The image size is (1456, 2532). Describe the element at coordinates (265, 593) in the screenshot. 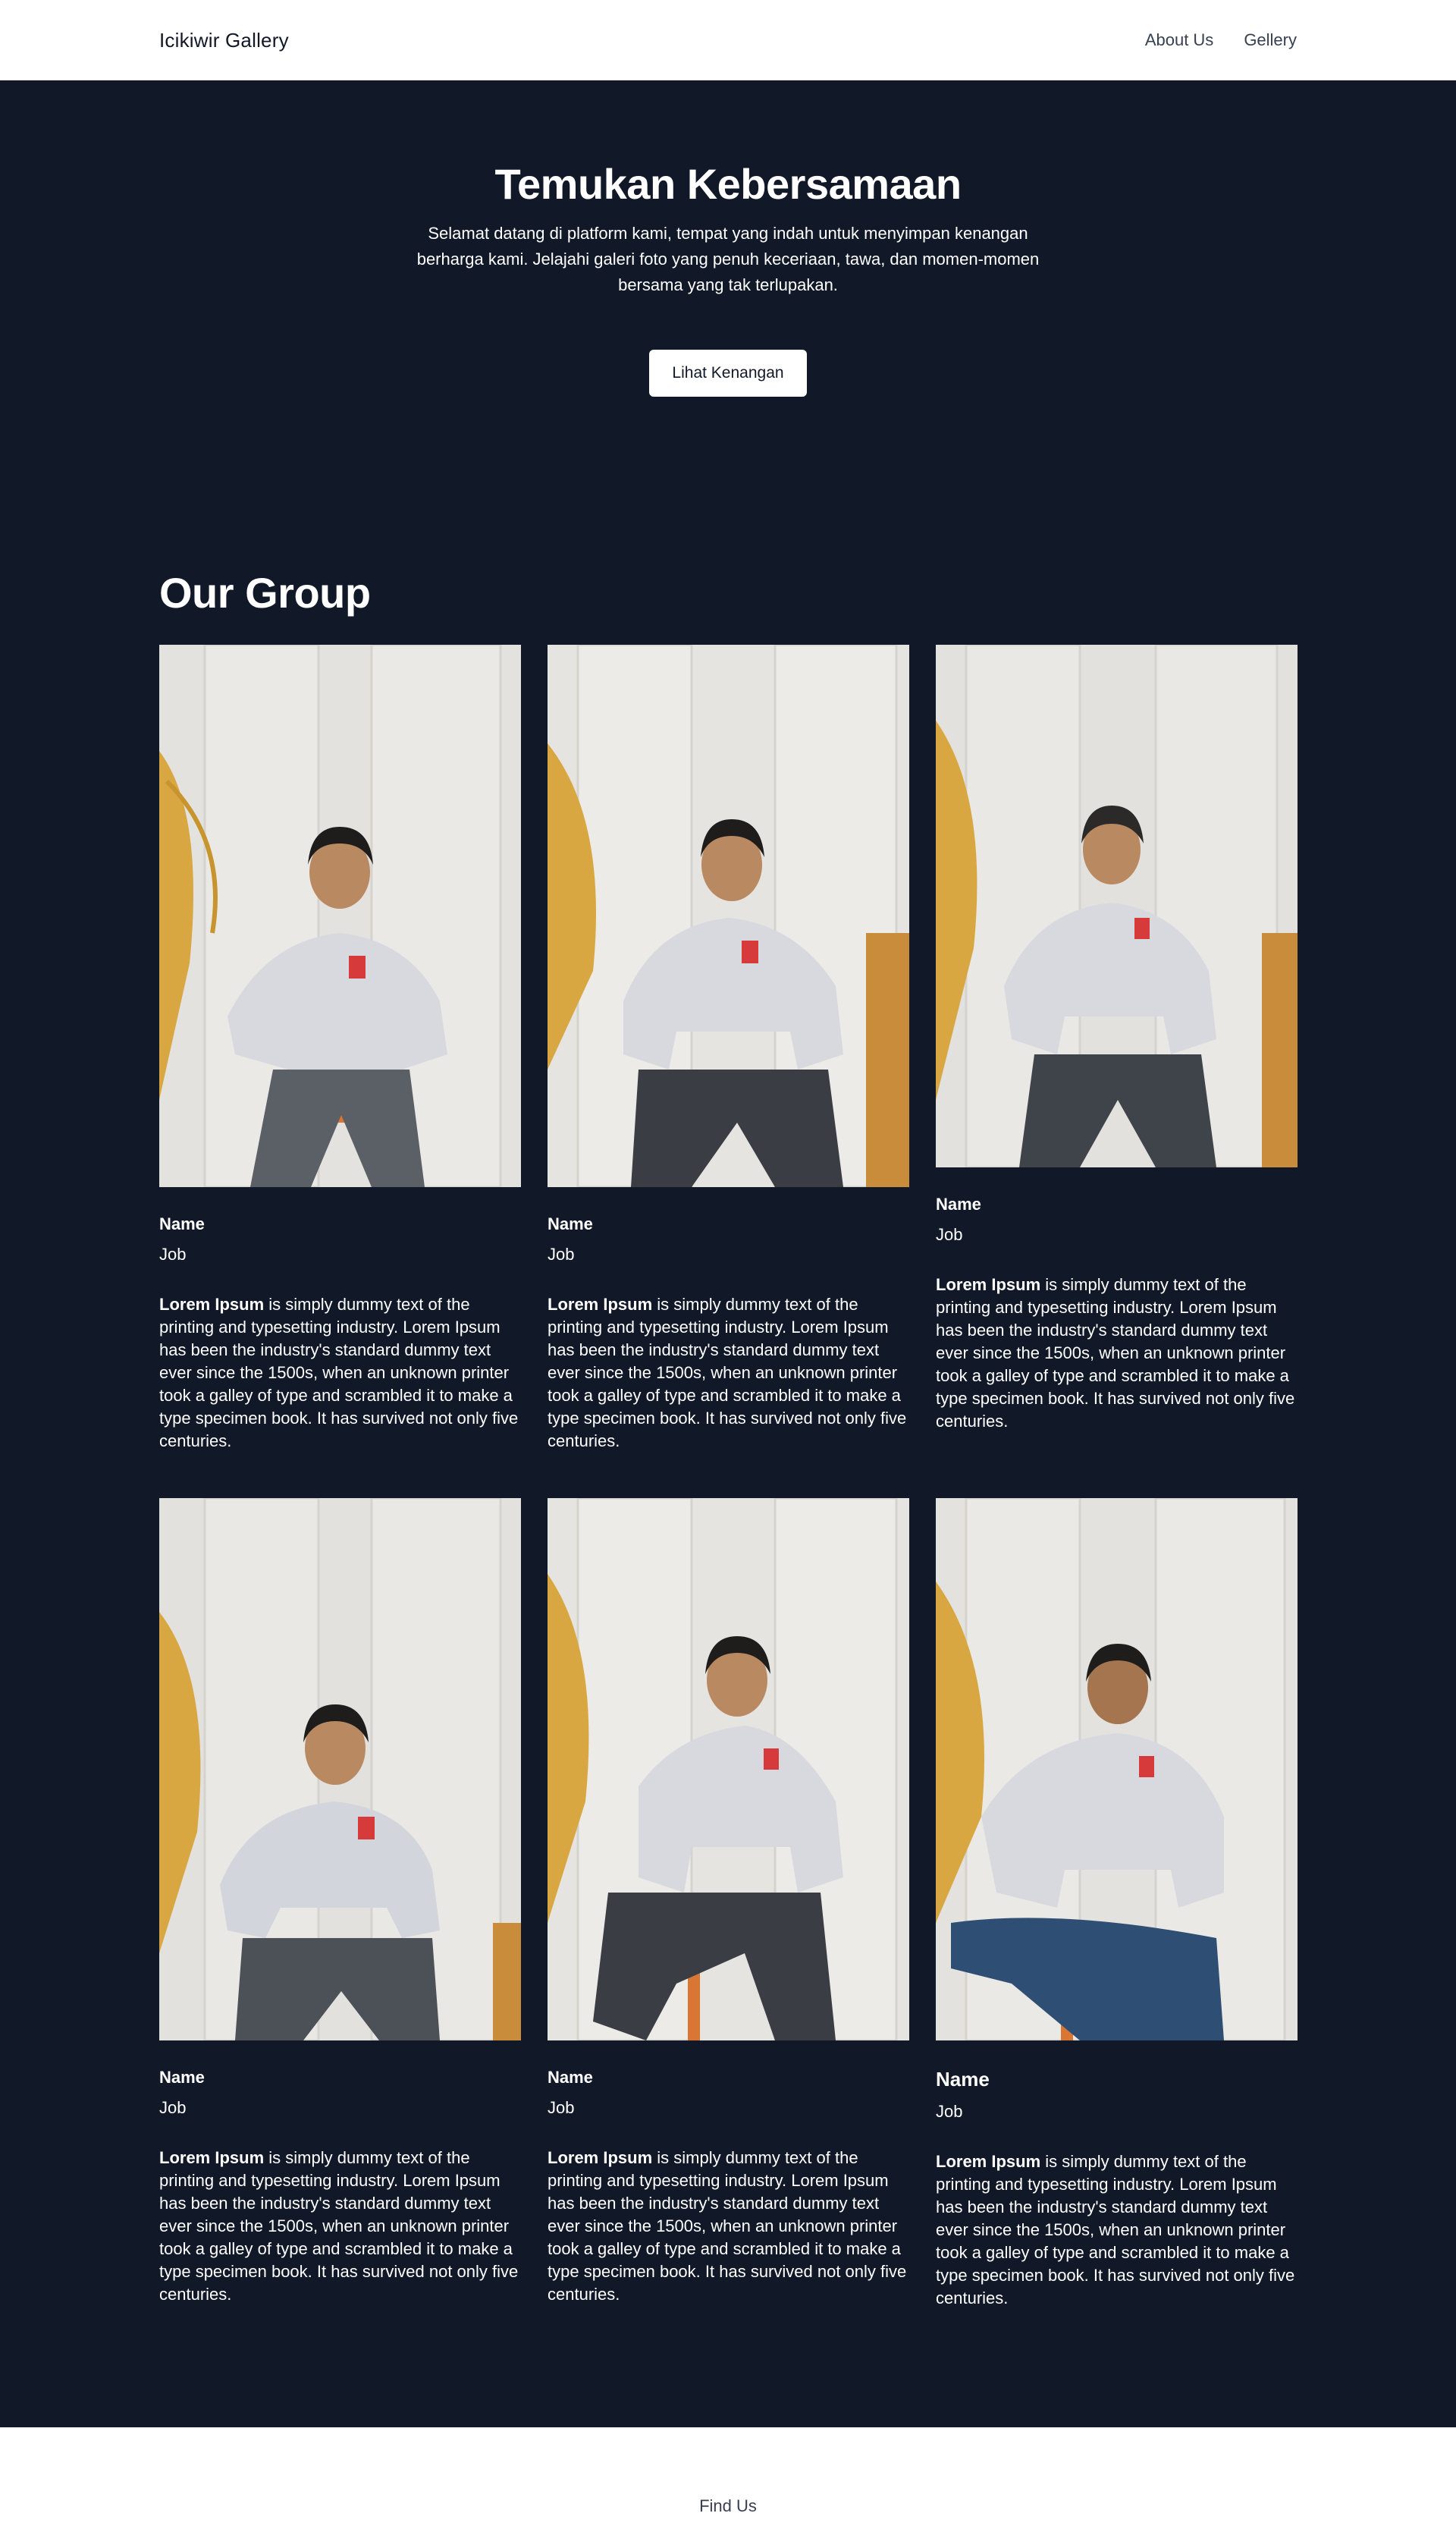

I see `group-title: Our Group` at that location.